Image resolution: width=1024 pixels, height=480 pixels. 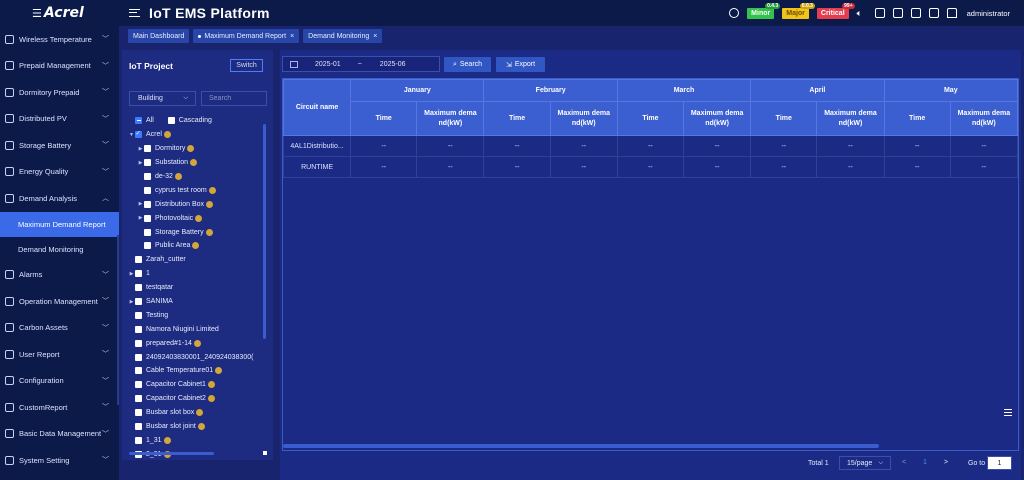 I want to click on tree-node: Zarah_cutter, so click(x=198, y=260).